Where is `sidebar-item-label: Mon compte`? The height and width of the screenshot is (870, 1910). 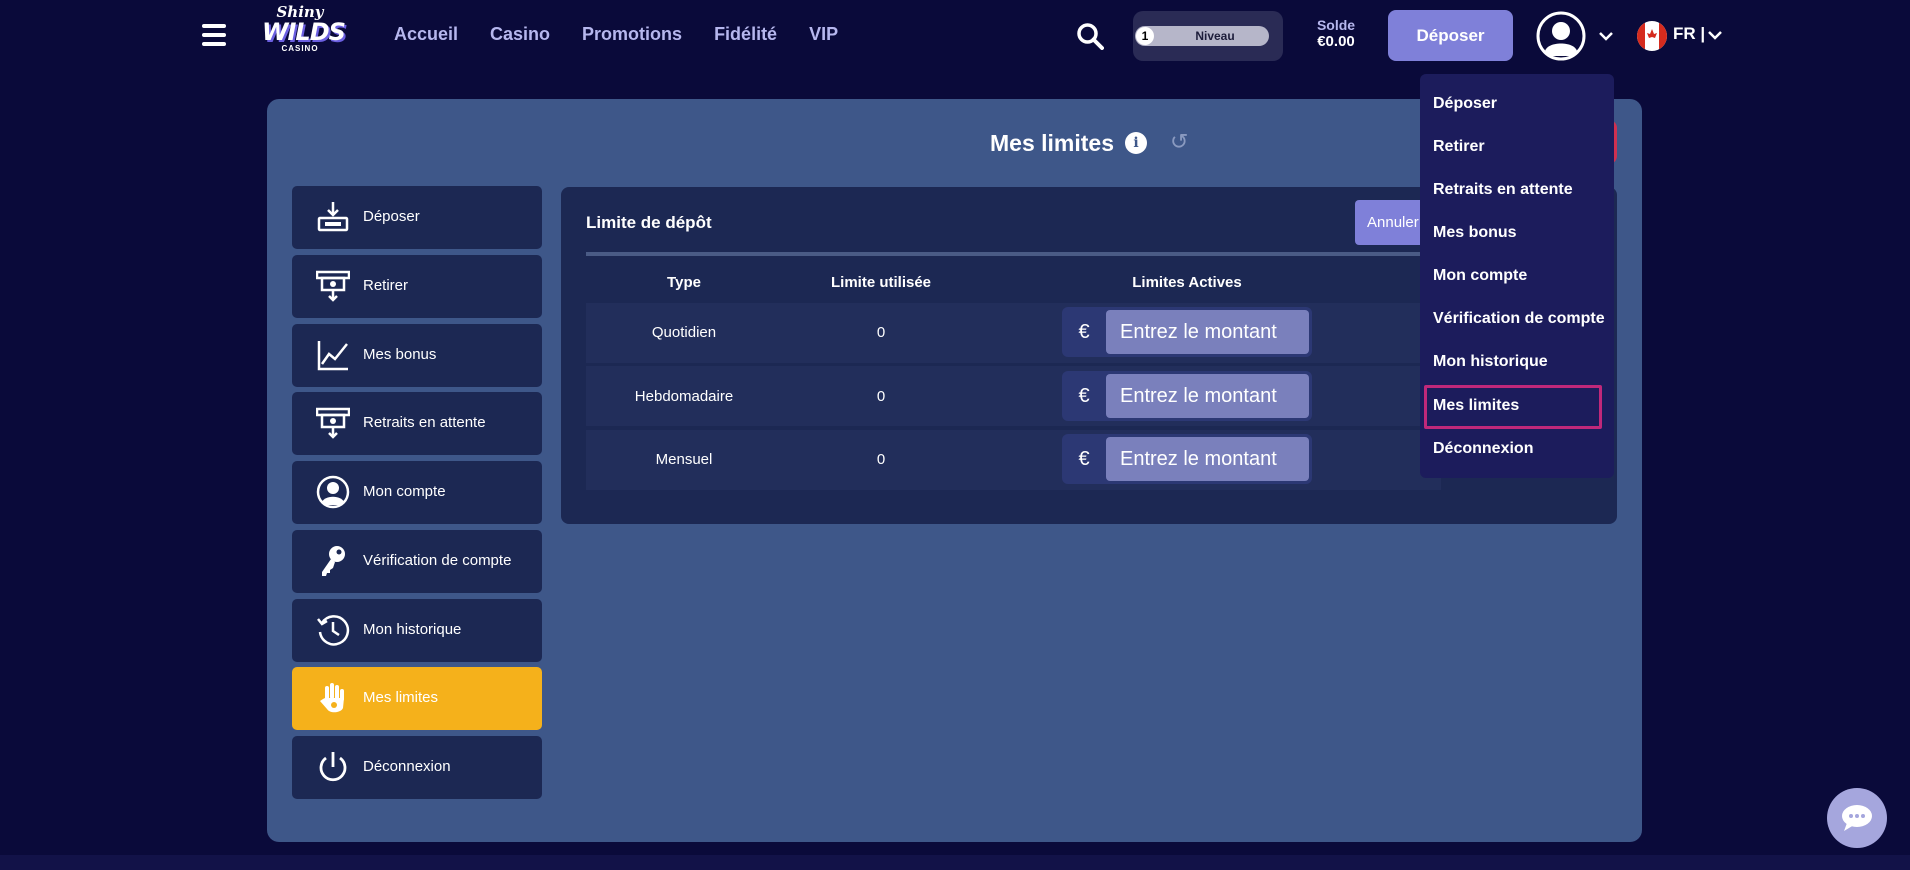 sidebar-item-label: Mon compte is located at coordinates (404, 491).